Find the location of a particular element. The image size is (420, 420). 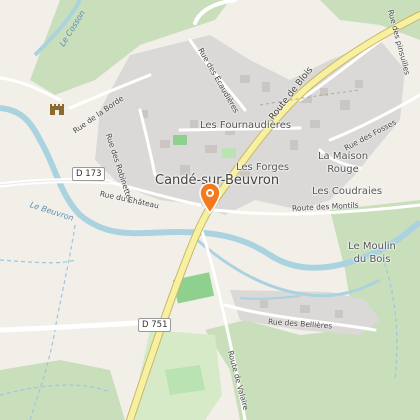

road-shield-d173: D 173 is located at coordinates (89, 174).